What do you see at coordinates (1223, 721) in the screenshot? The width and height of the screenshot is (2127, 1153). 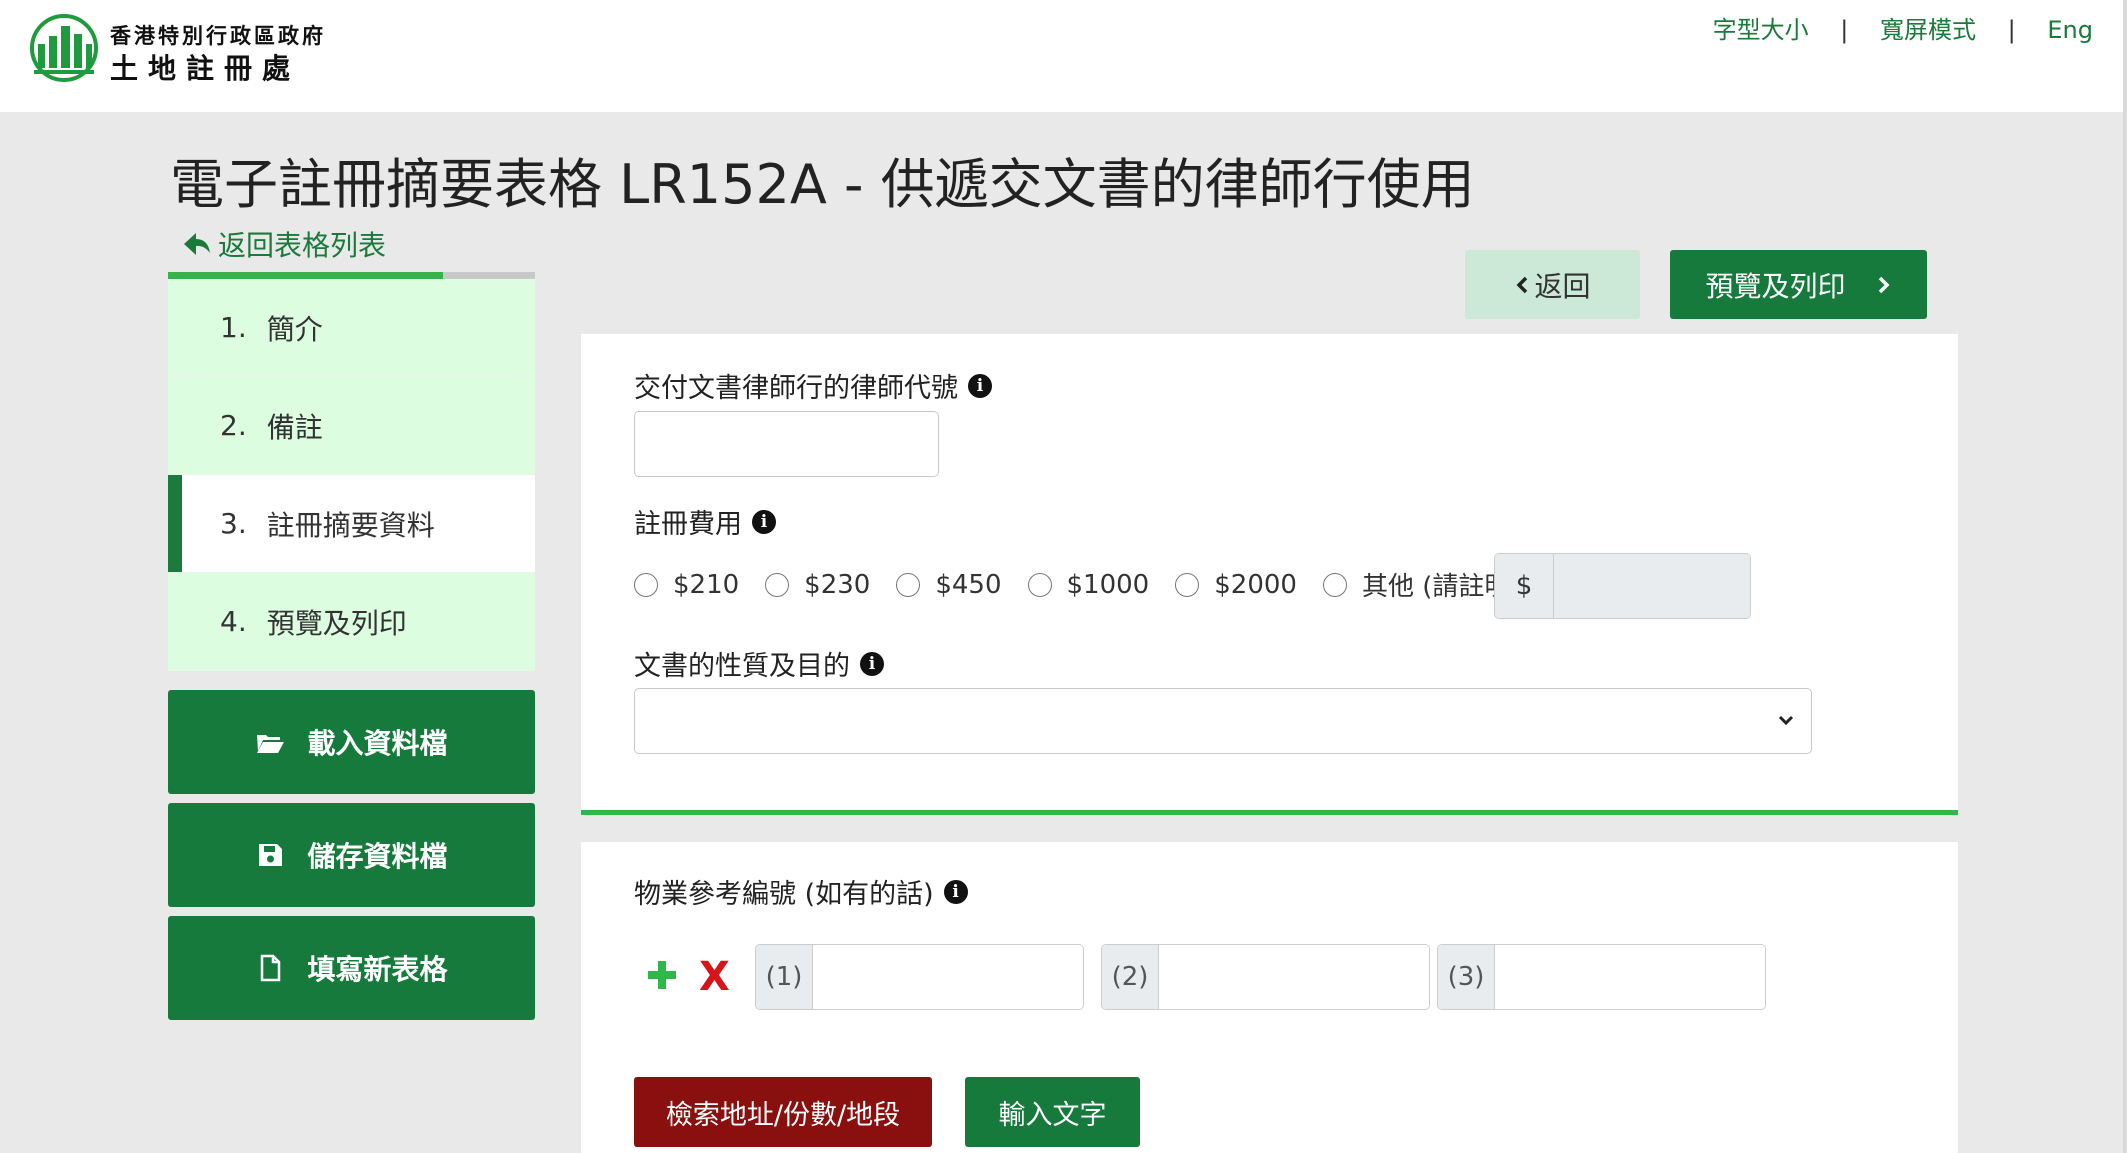 I see `nature-select` at bounding box center [1223, 721].